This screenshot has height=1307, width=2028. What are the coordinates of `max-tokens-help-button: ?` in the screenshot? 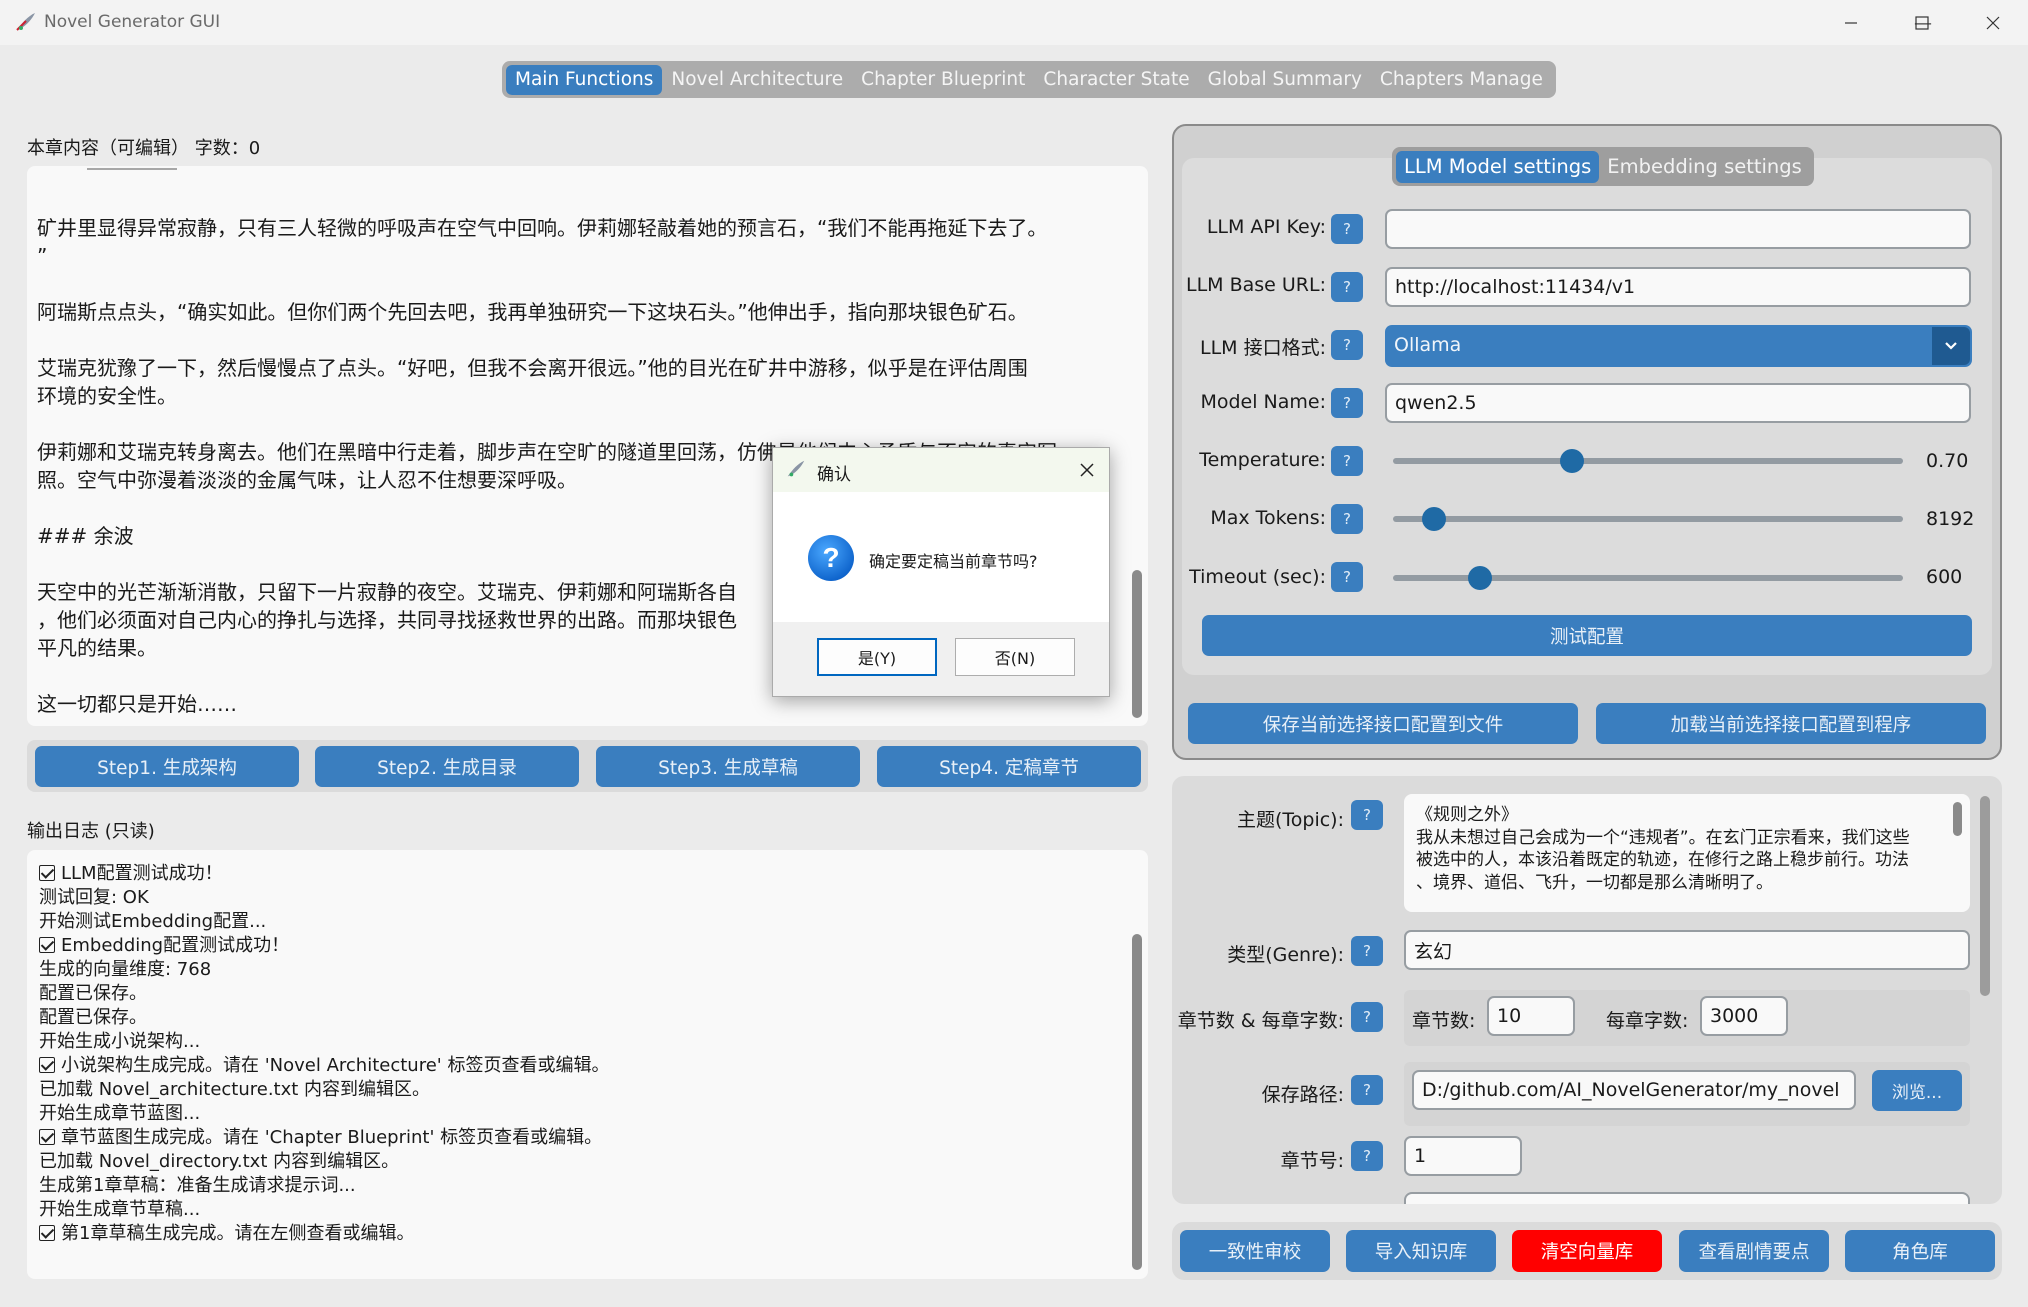 It's located at (1347, 519).